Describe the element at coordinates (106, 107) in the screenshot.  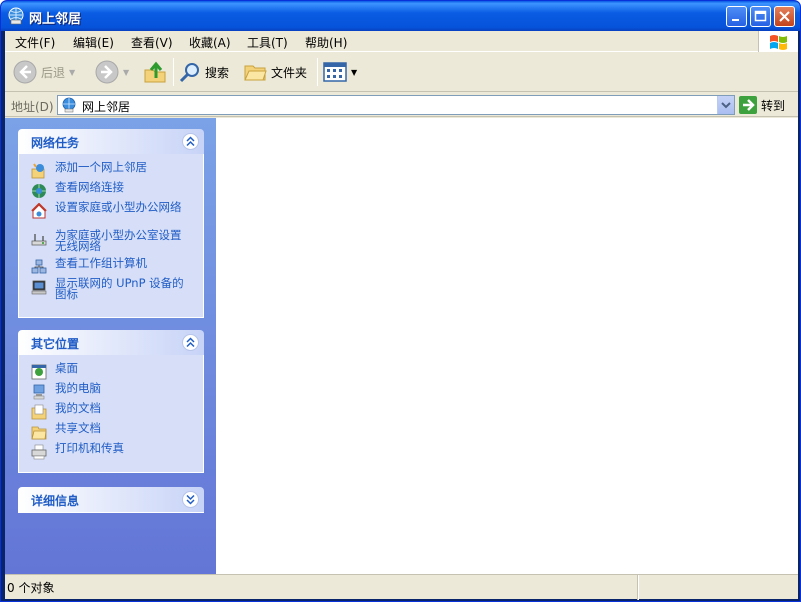
I see `address-value: 网上邻居` at that location.